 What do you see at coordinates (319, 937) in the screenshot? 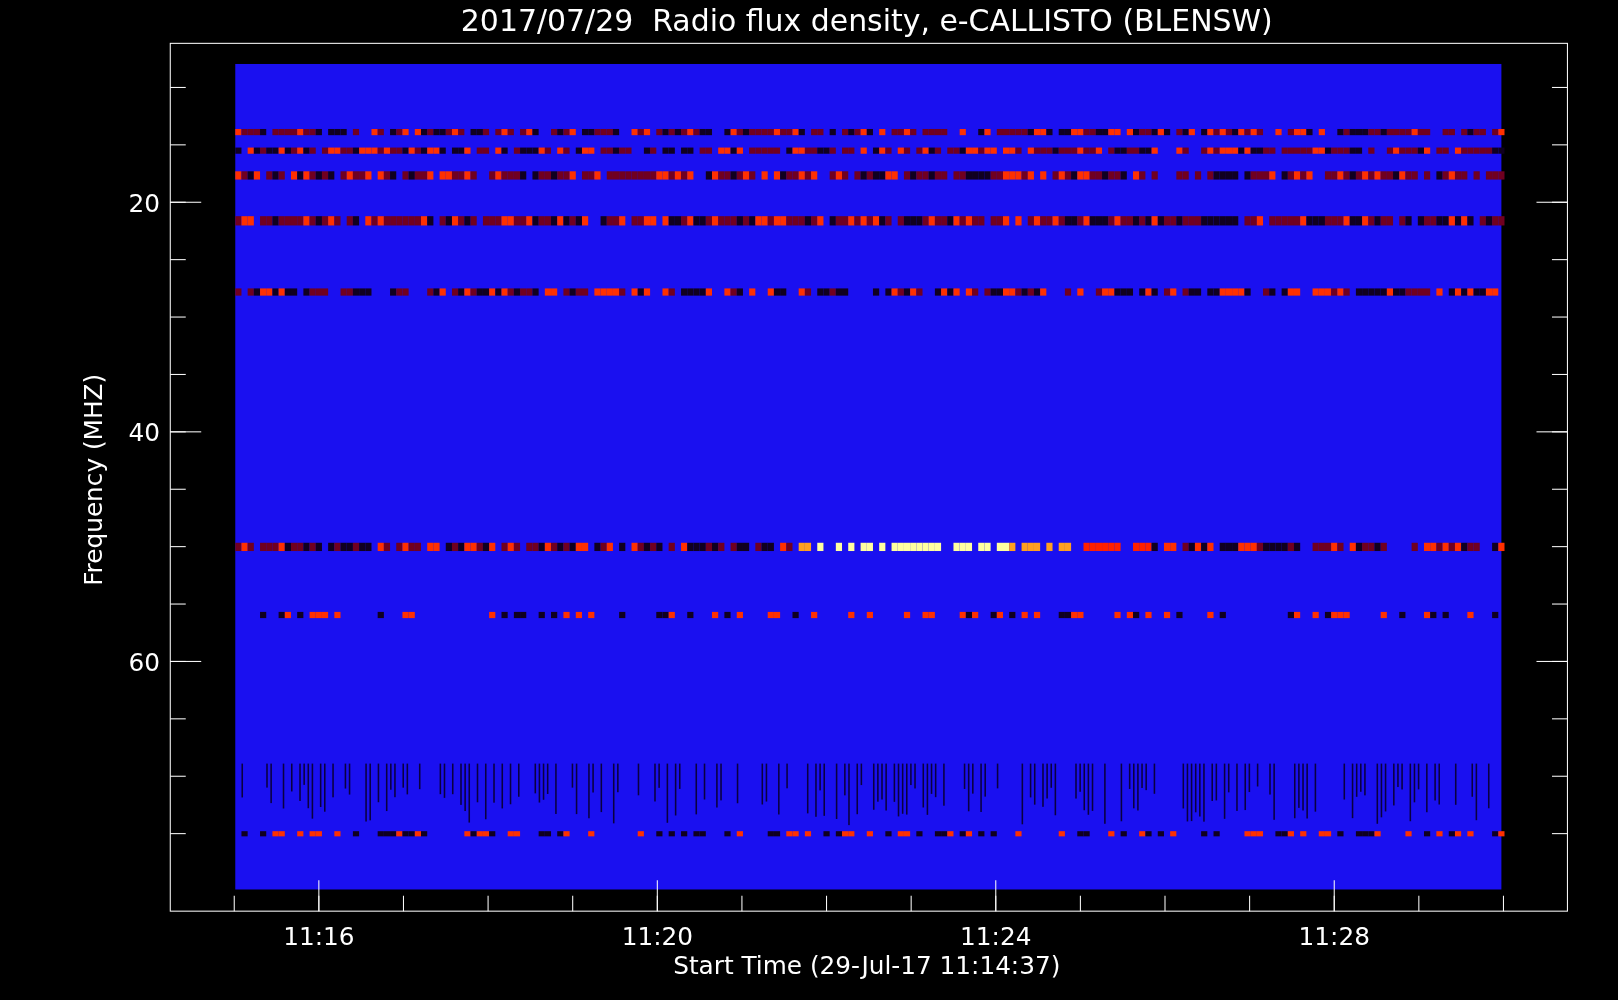
I see `x-tick-label: 11:16` at bounding box center [319, 937].